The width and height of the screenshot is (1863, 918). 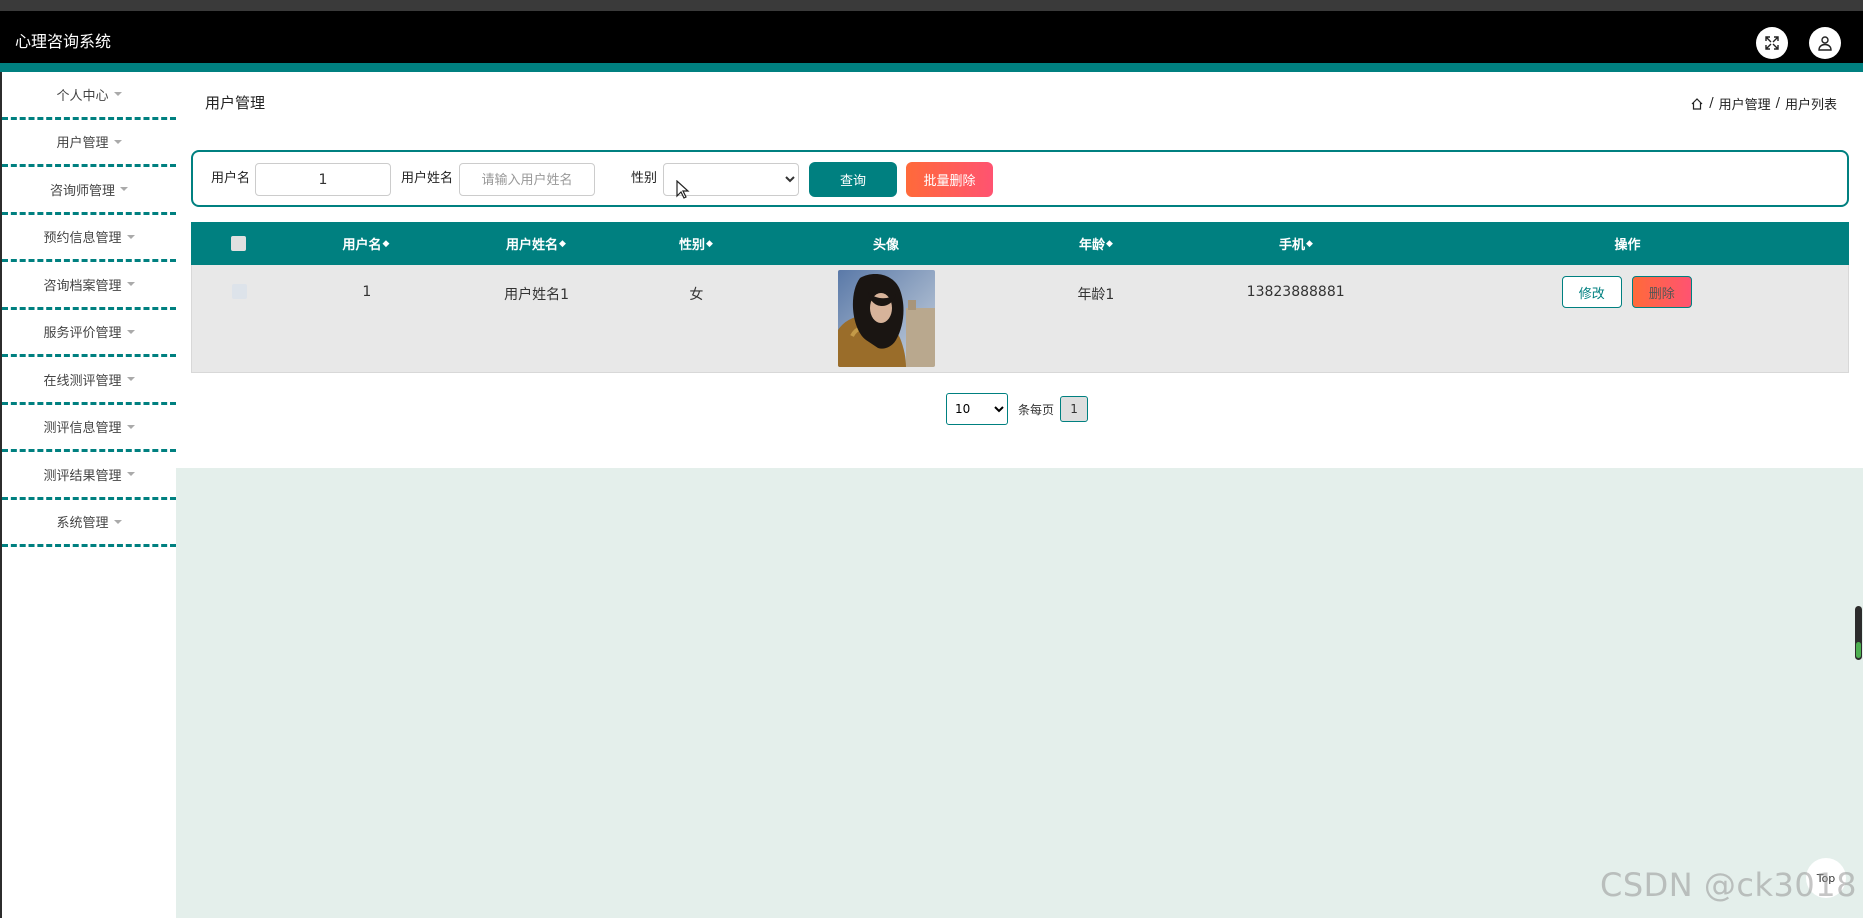 I want to click on cell-avatar, so click(x=886, y=318).